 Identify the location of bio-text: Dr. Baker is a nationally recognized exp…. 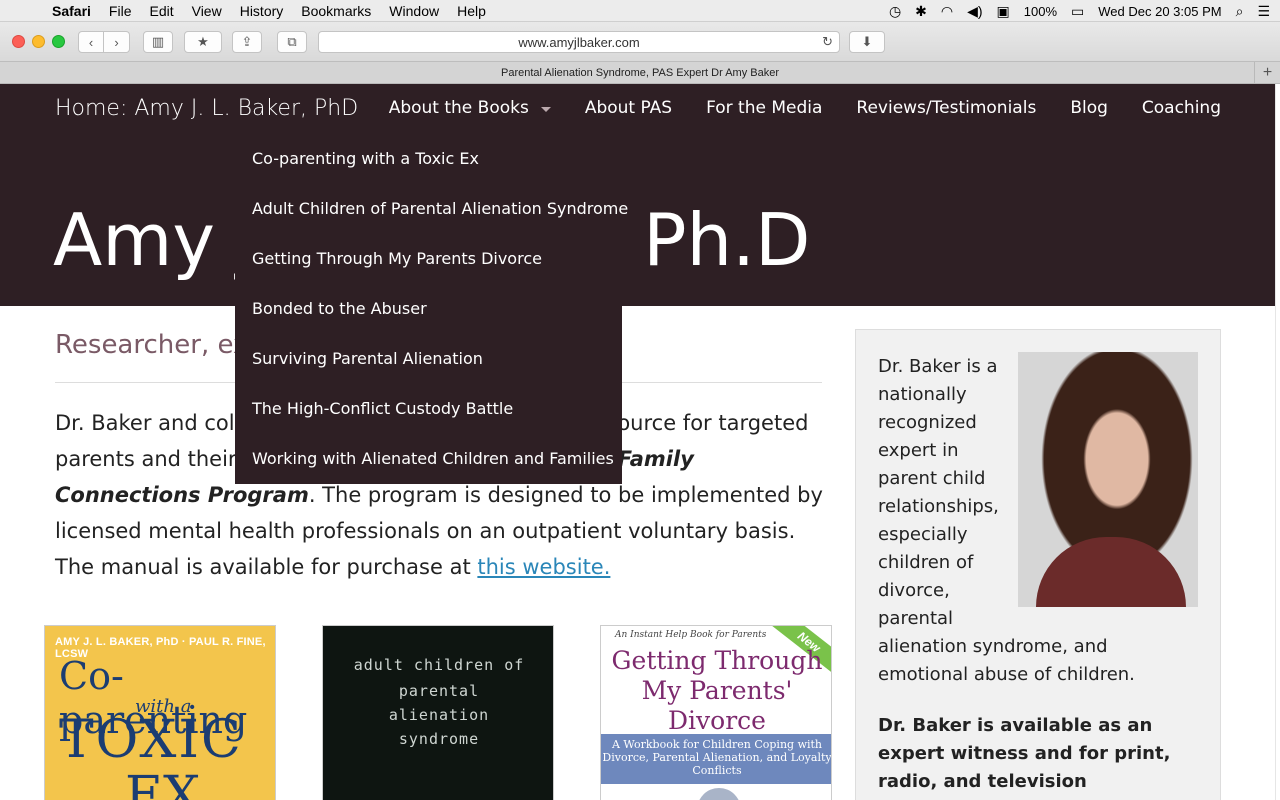
(1028, 521).